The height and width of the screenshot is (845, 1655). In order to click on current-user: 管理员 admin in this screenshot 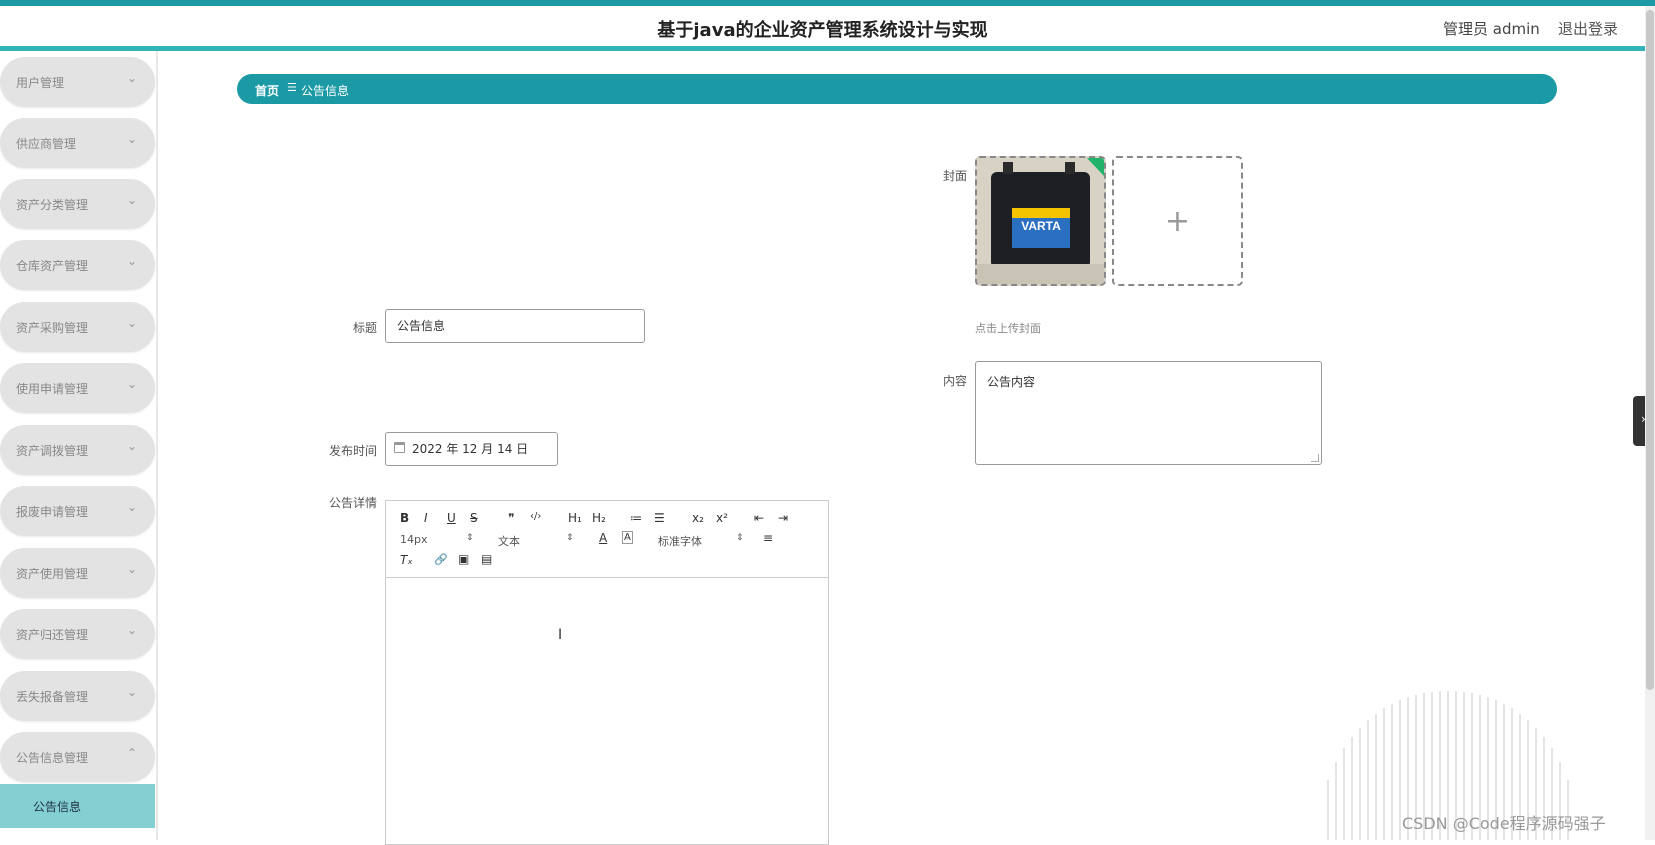, I will do `click(1491, 29)`.